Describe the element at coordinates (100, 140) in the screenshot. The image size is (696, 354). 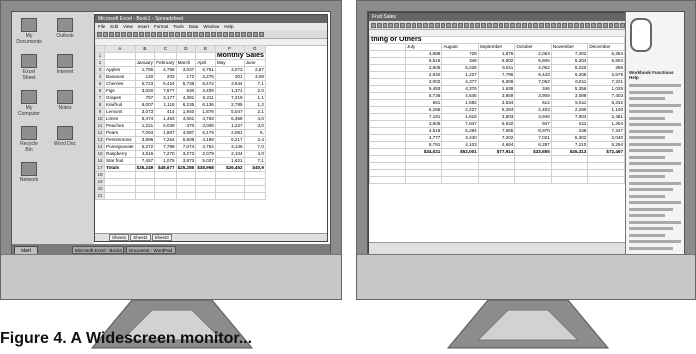
I see `row-header: 13` at that location.